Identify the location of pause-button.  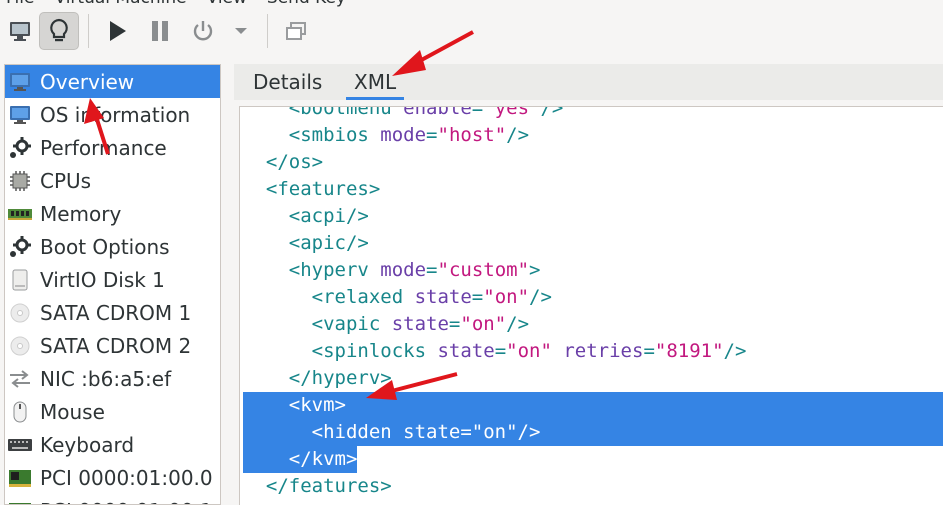
(160, 31).